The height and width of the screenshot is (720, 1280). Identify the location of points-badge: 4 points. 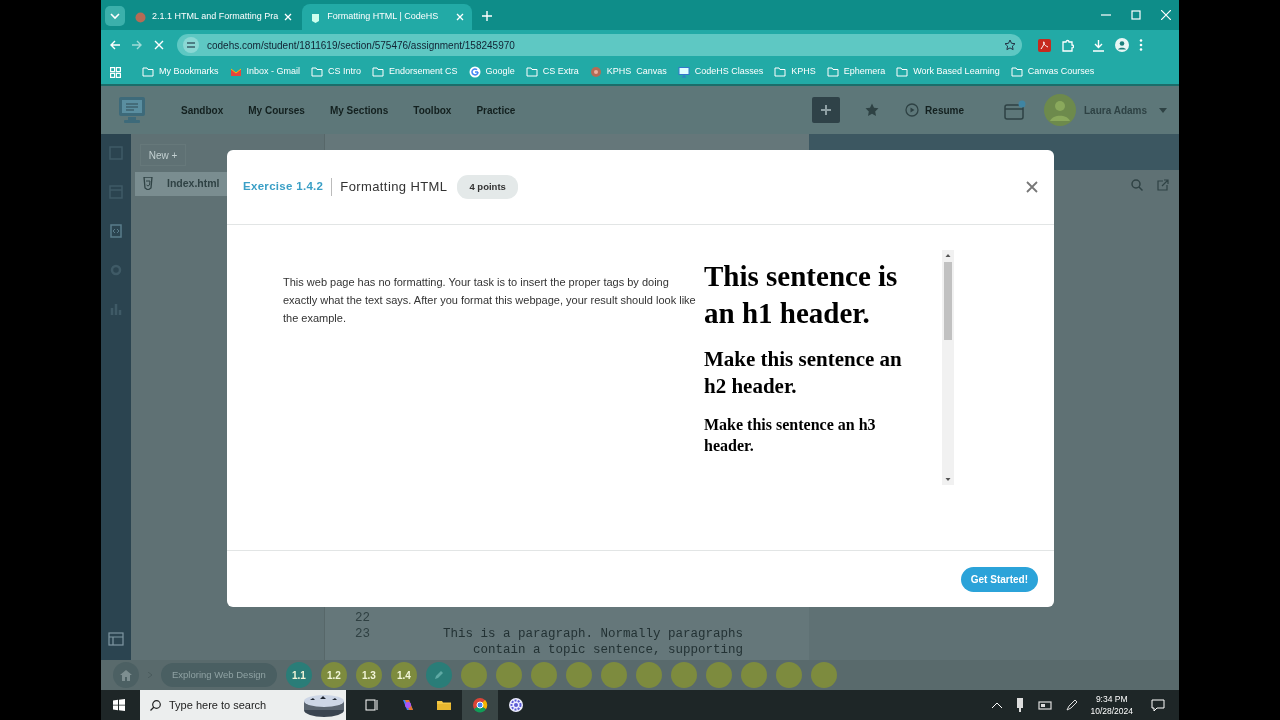
(487, 187).